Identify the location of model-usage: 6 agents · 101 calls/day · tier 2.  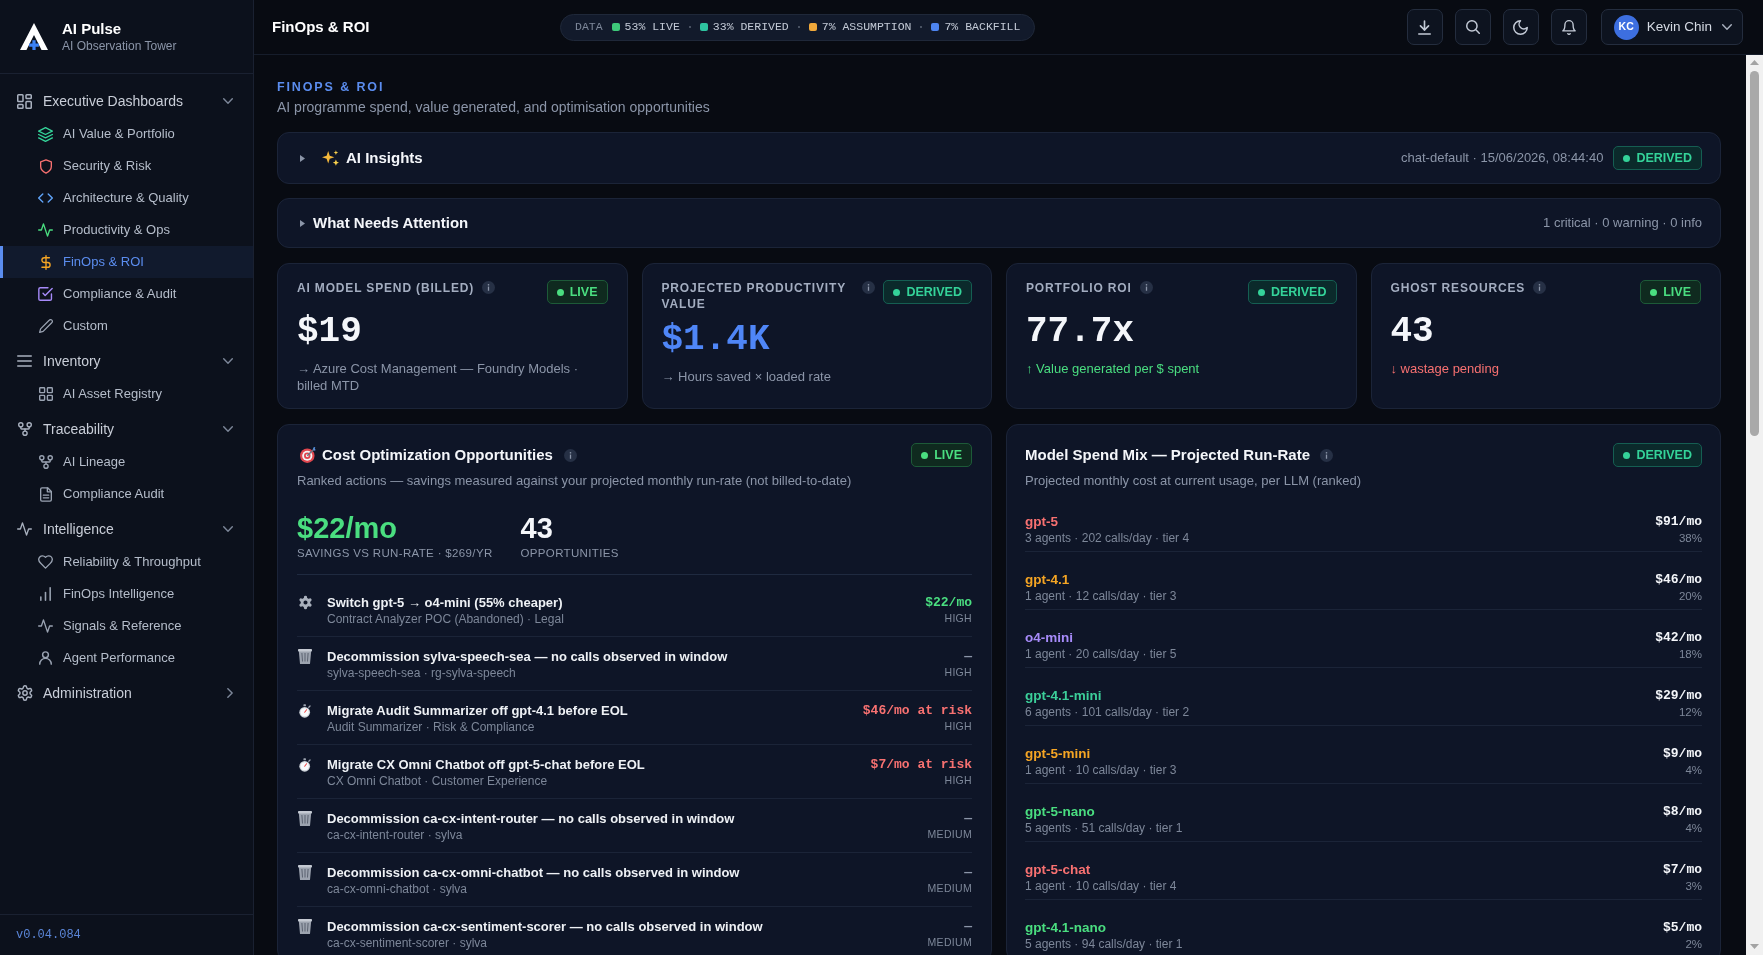
(1108, 712).